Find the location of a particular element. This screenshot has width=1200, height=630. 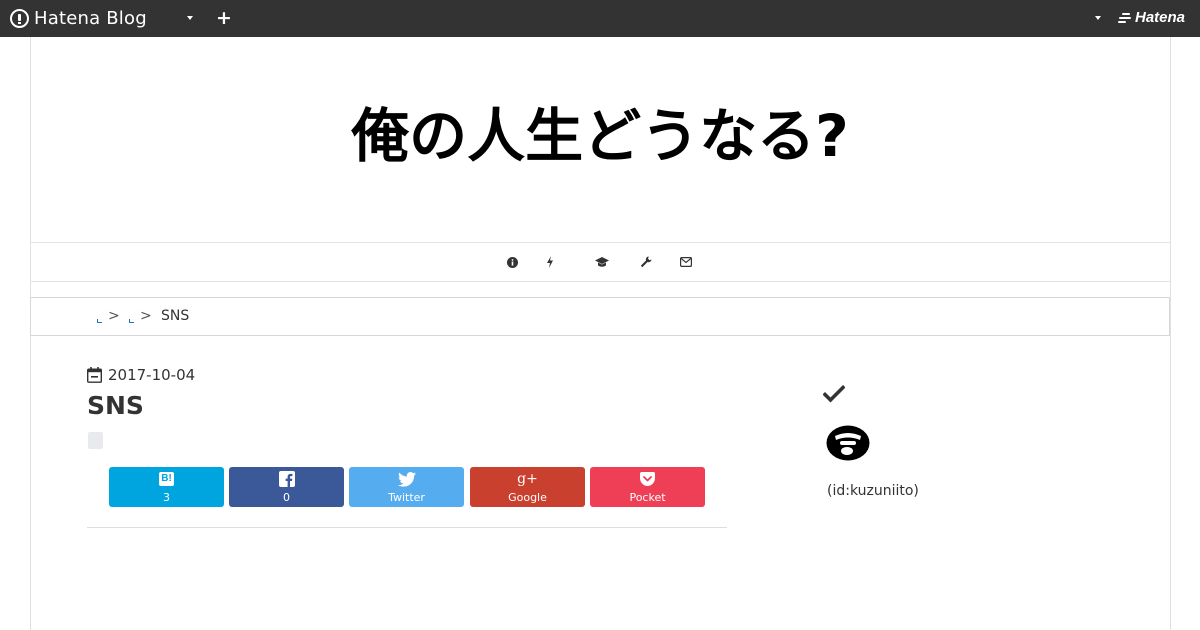

avatar is located at coordinates (848, 443).